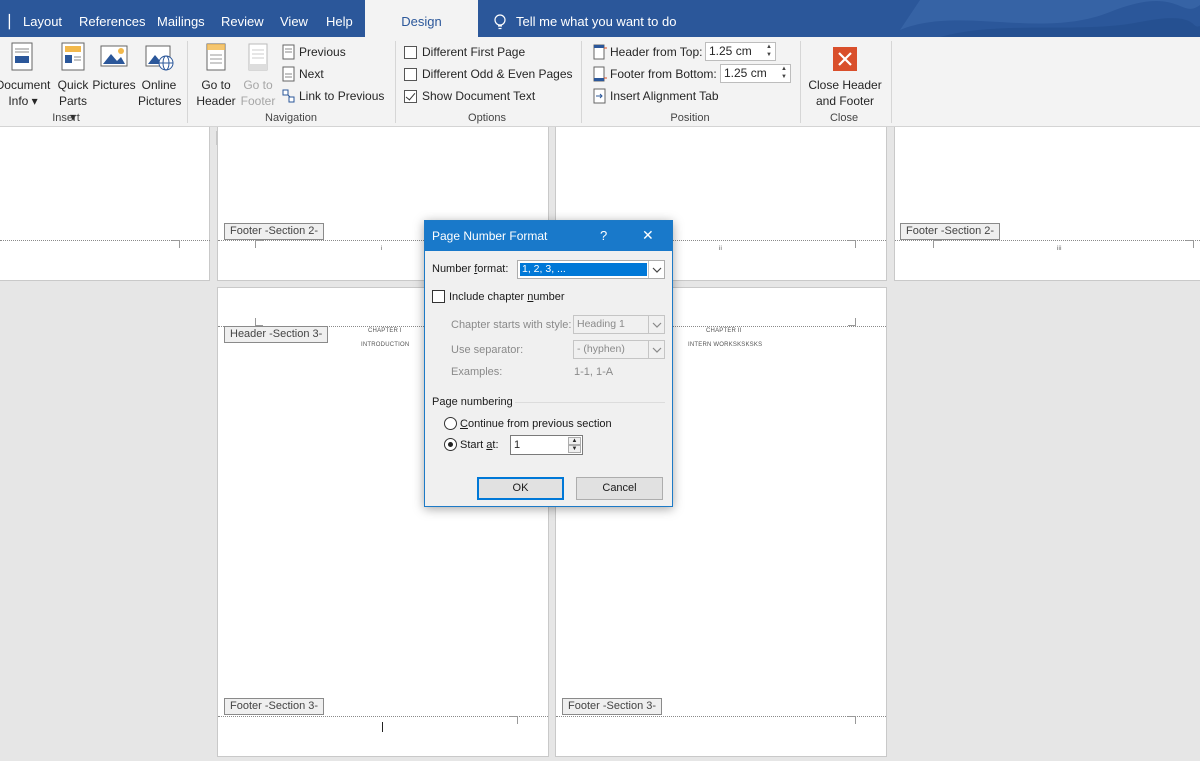 This screenshot has width=1200, height=761. What do you see at coordinates (258, 101) in the screenshot?
I see `go-to-footer-label-2: Footer` at bounding box center [258, 101].